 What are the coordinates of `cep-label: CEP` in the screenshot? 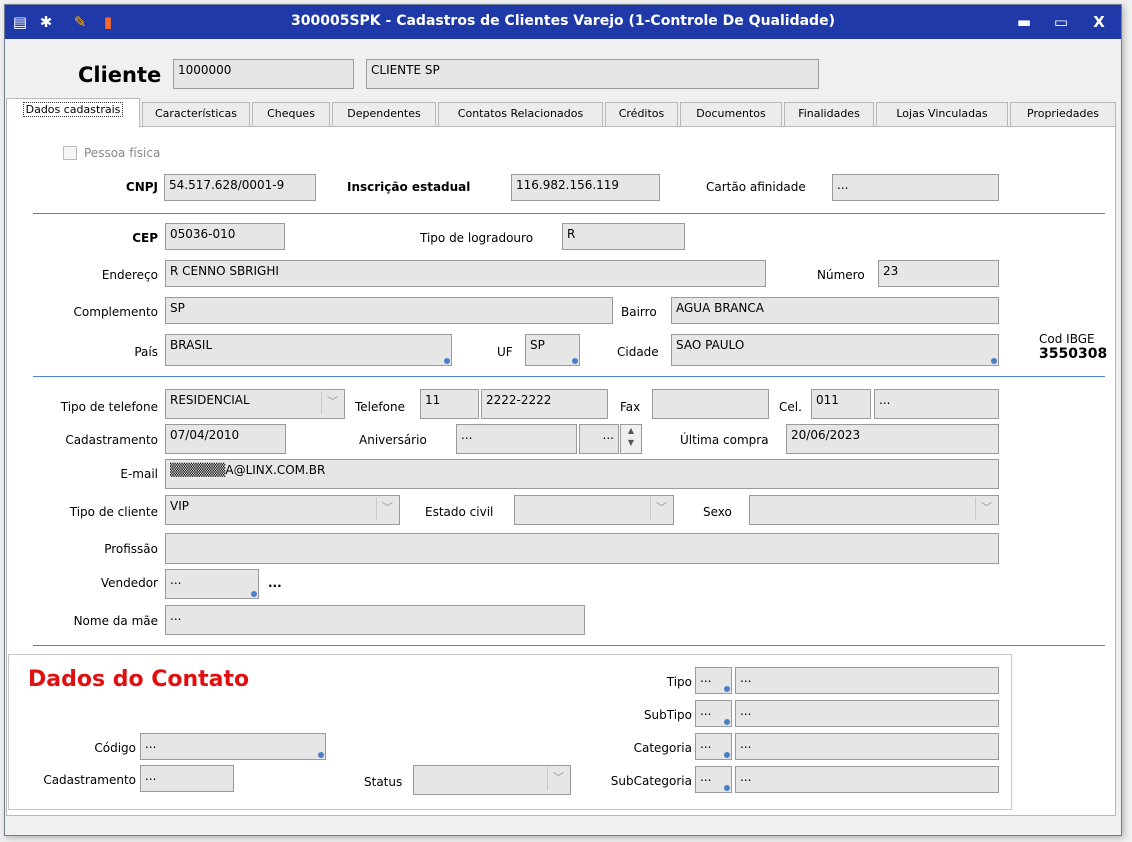 It's located at (145, 238).